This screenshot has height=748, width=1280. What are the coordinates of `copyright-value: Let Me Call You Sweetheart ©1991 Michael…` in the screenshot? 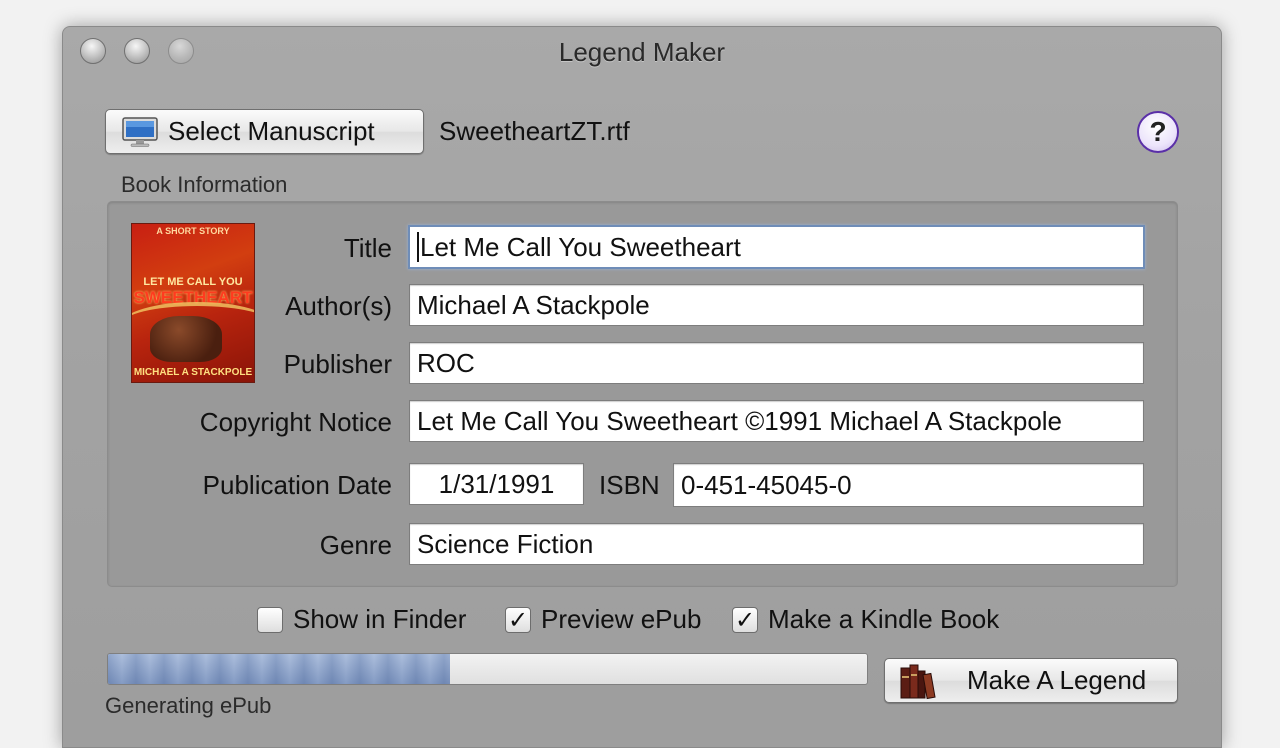 It's located at (740, 420).